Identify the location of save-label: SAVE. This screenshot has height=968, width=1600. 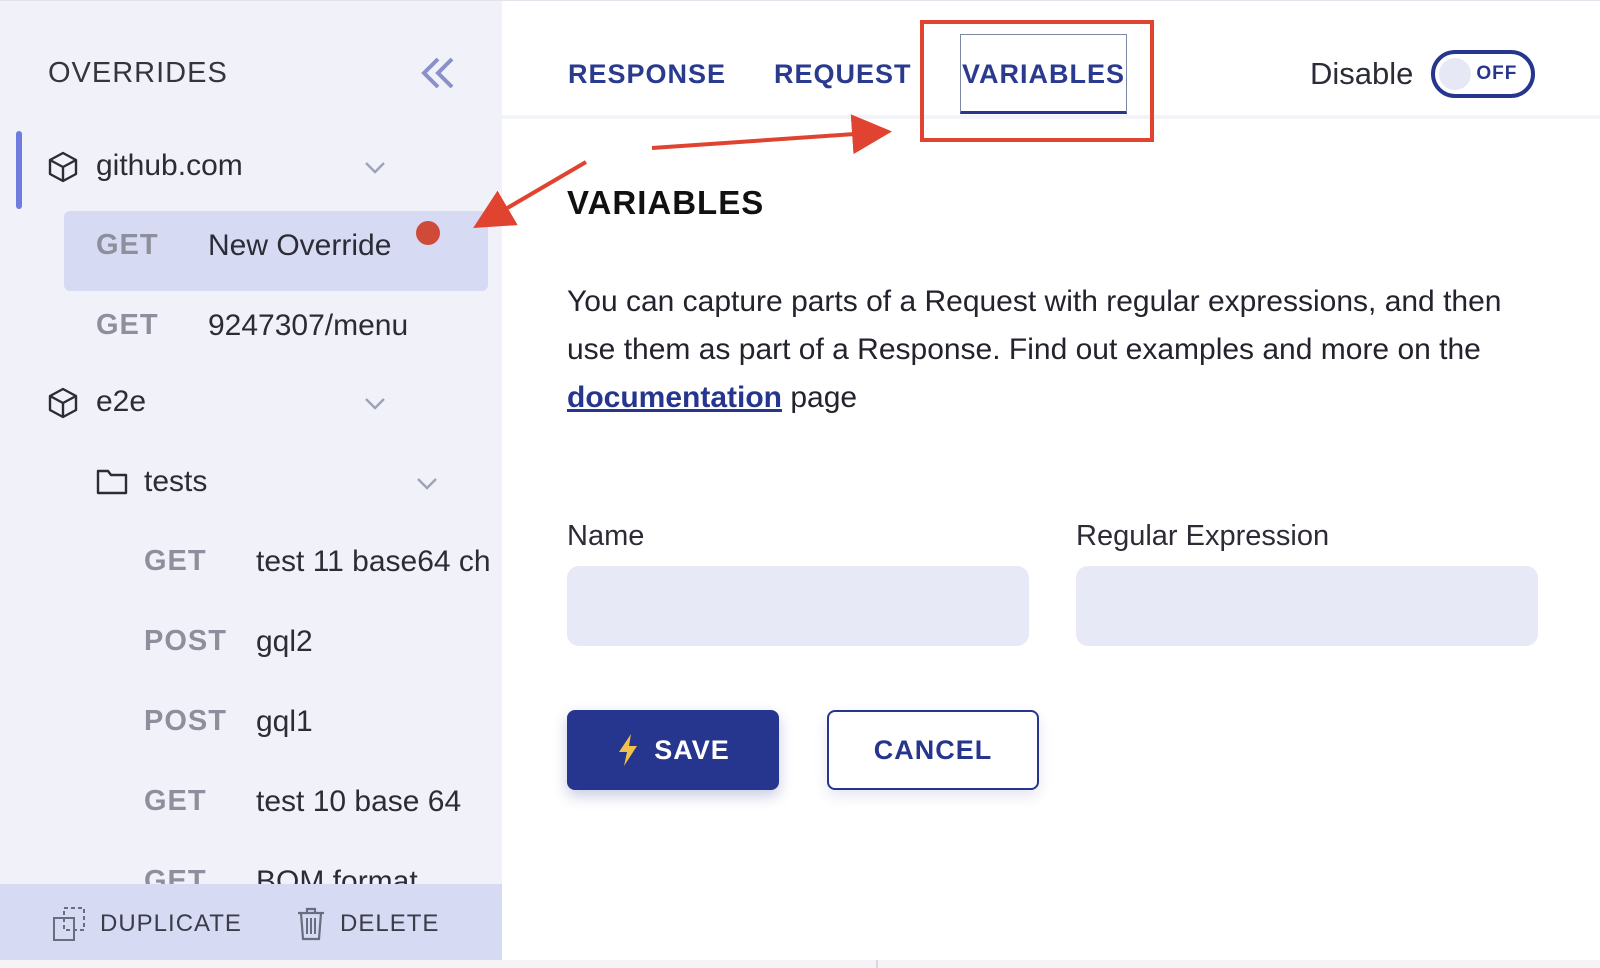
(692, 749).